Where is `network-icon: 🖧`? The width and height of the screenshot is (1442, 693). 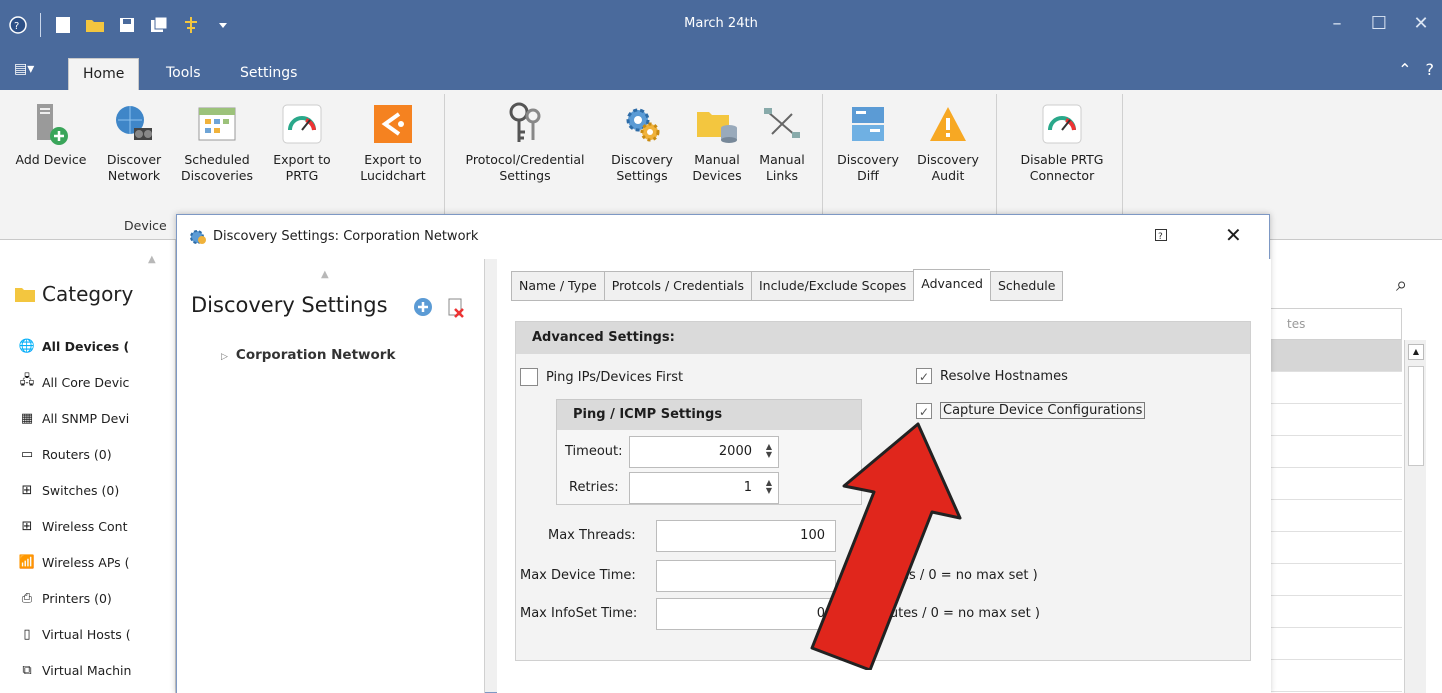
network-icon: 🖧 is located at coordinates (27, 380).